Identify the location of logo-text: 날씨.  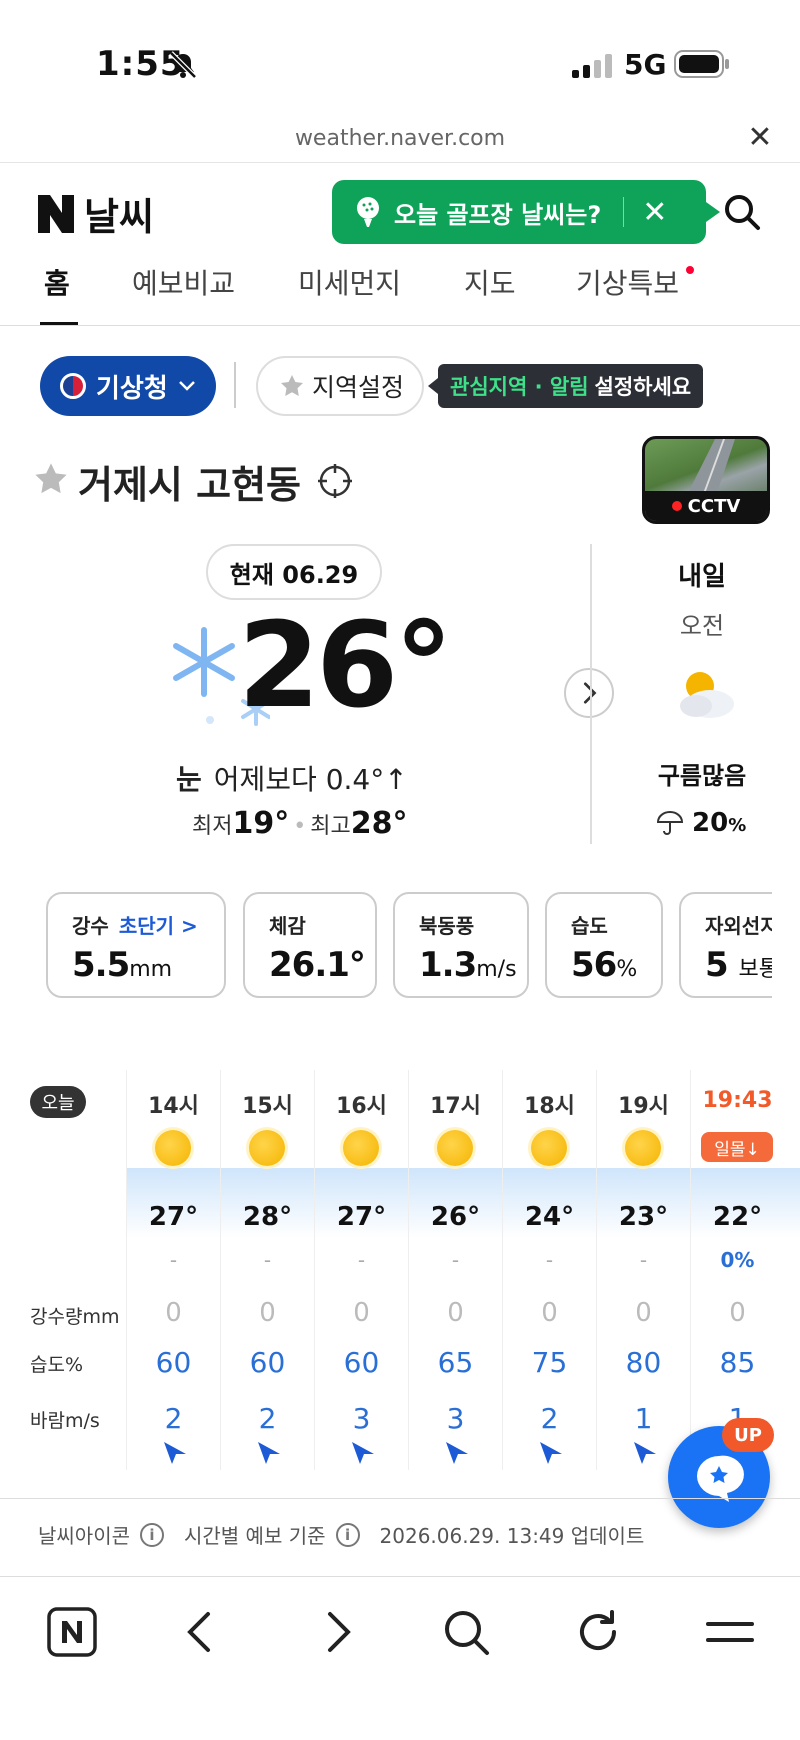
(119, 217).